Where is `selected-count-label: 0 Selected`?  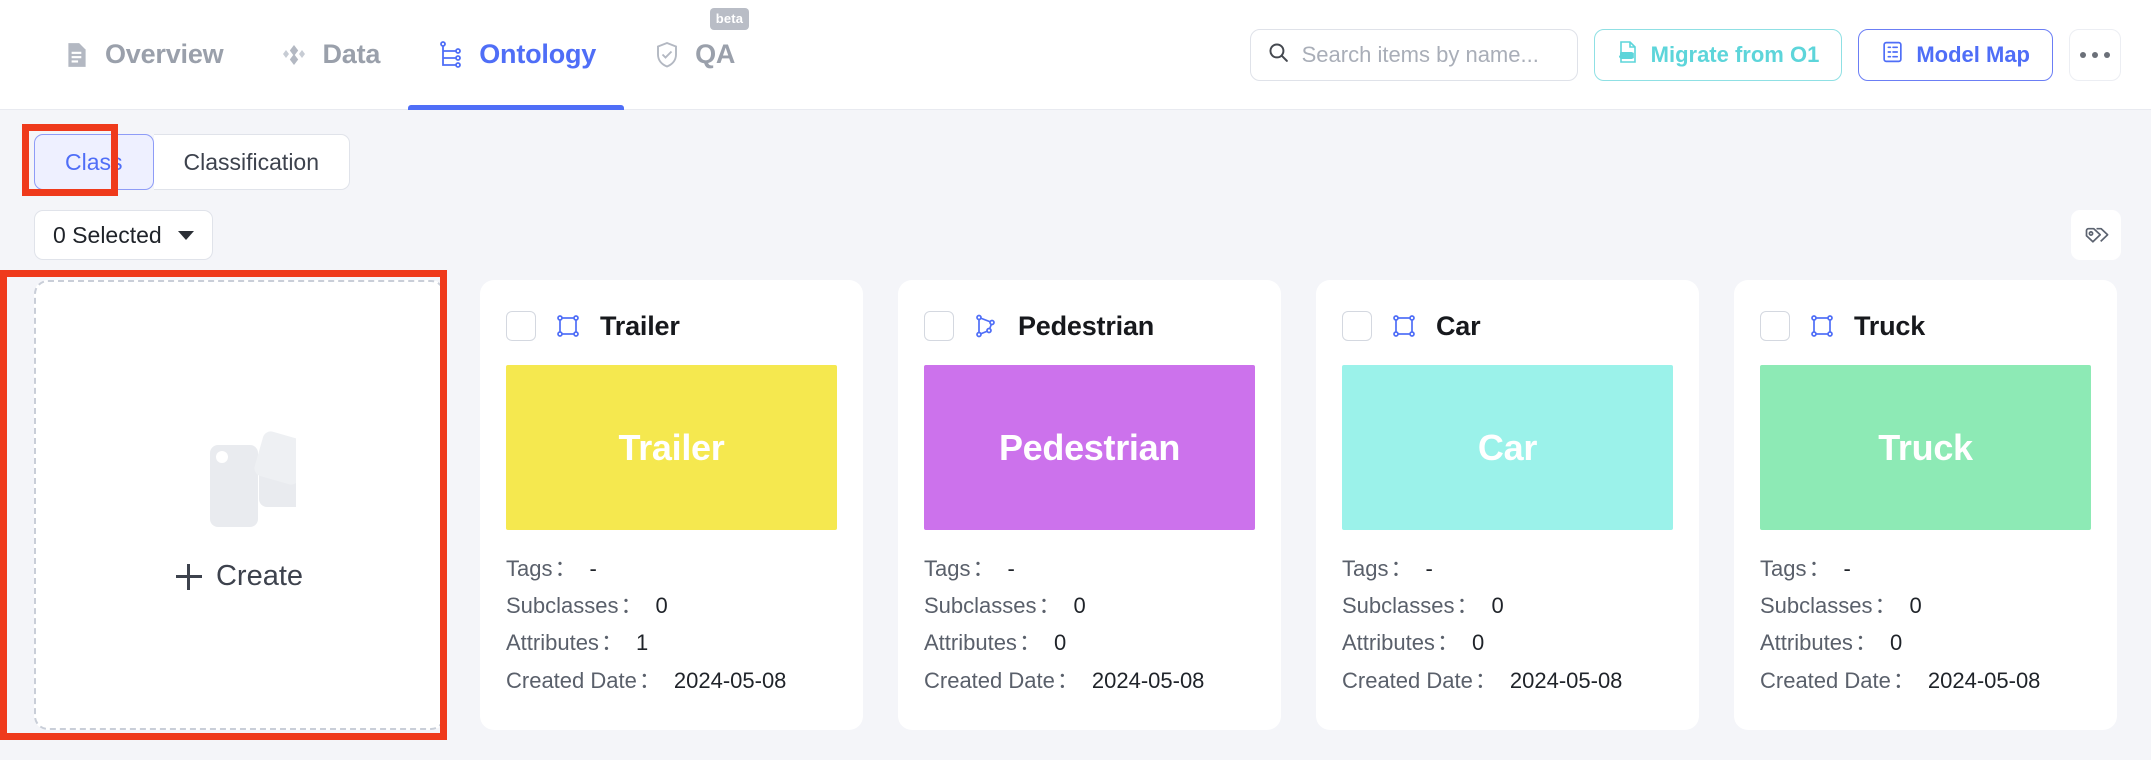 selected-count-label: 0 Selected is located at coordinates (107, 234).